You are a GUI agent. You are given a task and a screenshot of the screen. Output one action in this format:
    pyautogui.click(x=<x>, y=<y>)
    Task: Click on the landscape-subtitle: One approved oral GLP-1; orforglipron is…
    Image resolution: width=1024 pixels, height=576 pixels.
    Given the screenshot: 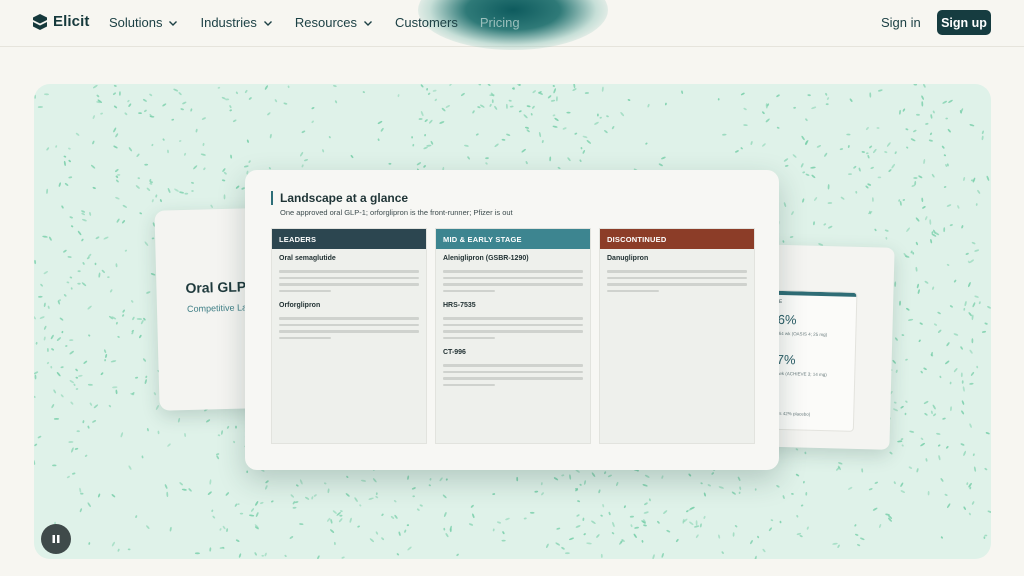 What is the action you would take?
    pyautogui.click(x=396, y=212)
    